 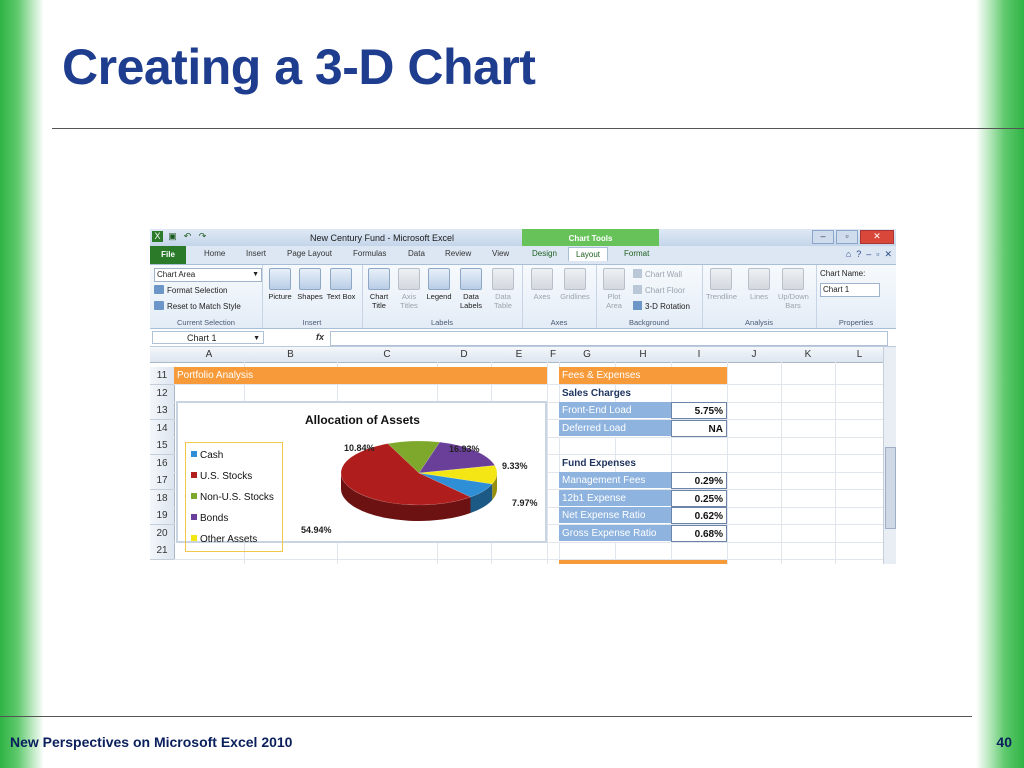 I want to click on row-header: 18, so click(x=162, y=499).